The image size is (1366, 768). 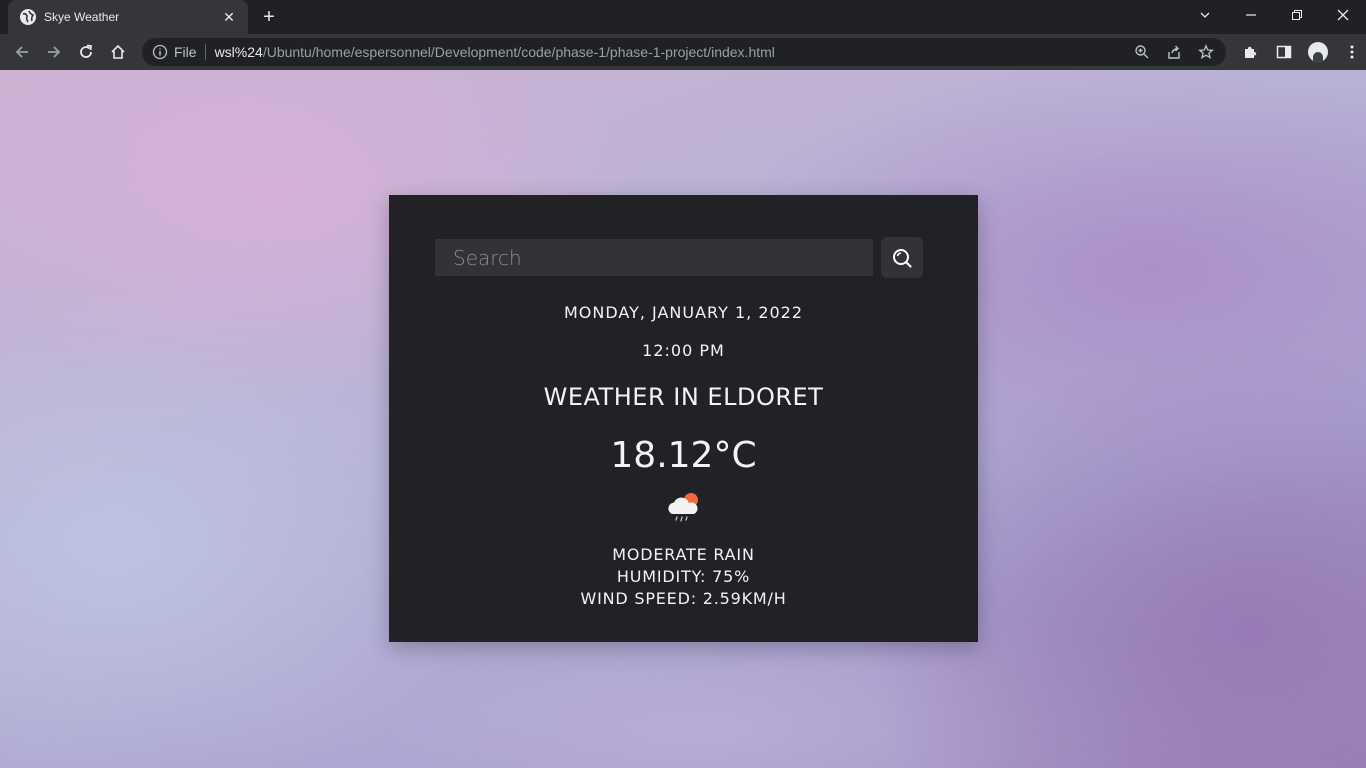 I want to click on tab-title: Skye Weather, so click(x=82, y=17).